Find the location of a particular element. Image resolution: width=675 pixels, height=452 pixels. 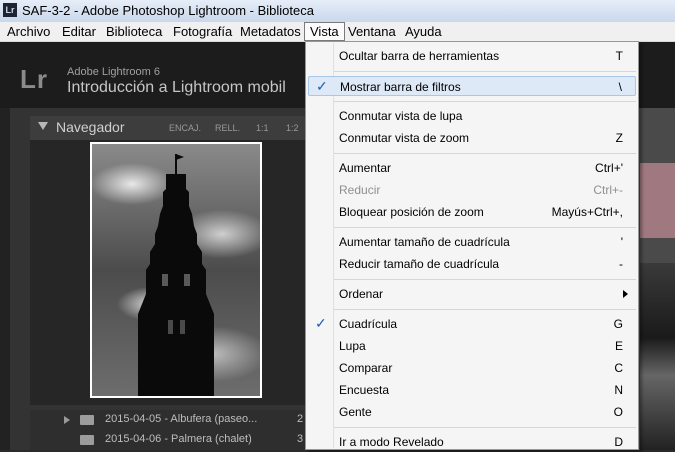

navigator-title: Navegador is located at coordinates (90, 127).